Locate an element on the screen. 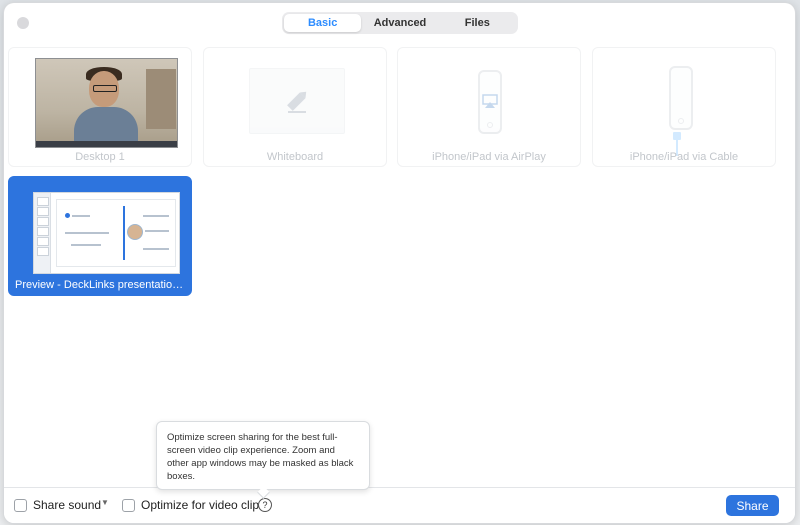  window-thumbnail is located at coordinates (106, 233).